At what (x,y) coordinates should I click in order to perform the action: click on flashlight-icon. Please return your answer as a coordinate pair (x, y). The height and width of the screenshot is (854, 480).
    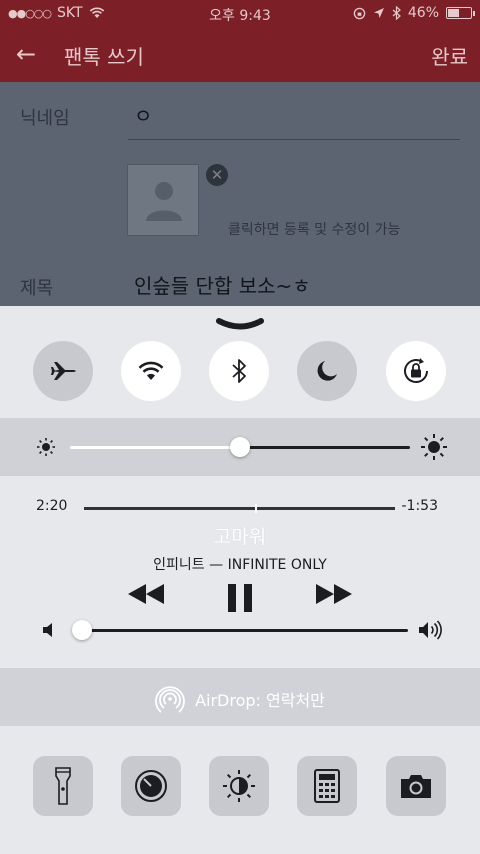
    Looking at the image, I should click on (63, 786).